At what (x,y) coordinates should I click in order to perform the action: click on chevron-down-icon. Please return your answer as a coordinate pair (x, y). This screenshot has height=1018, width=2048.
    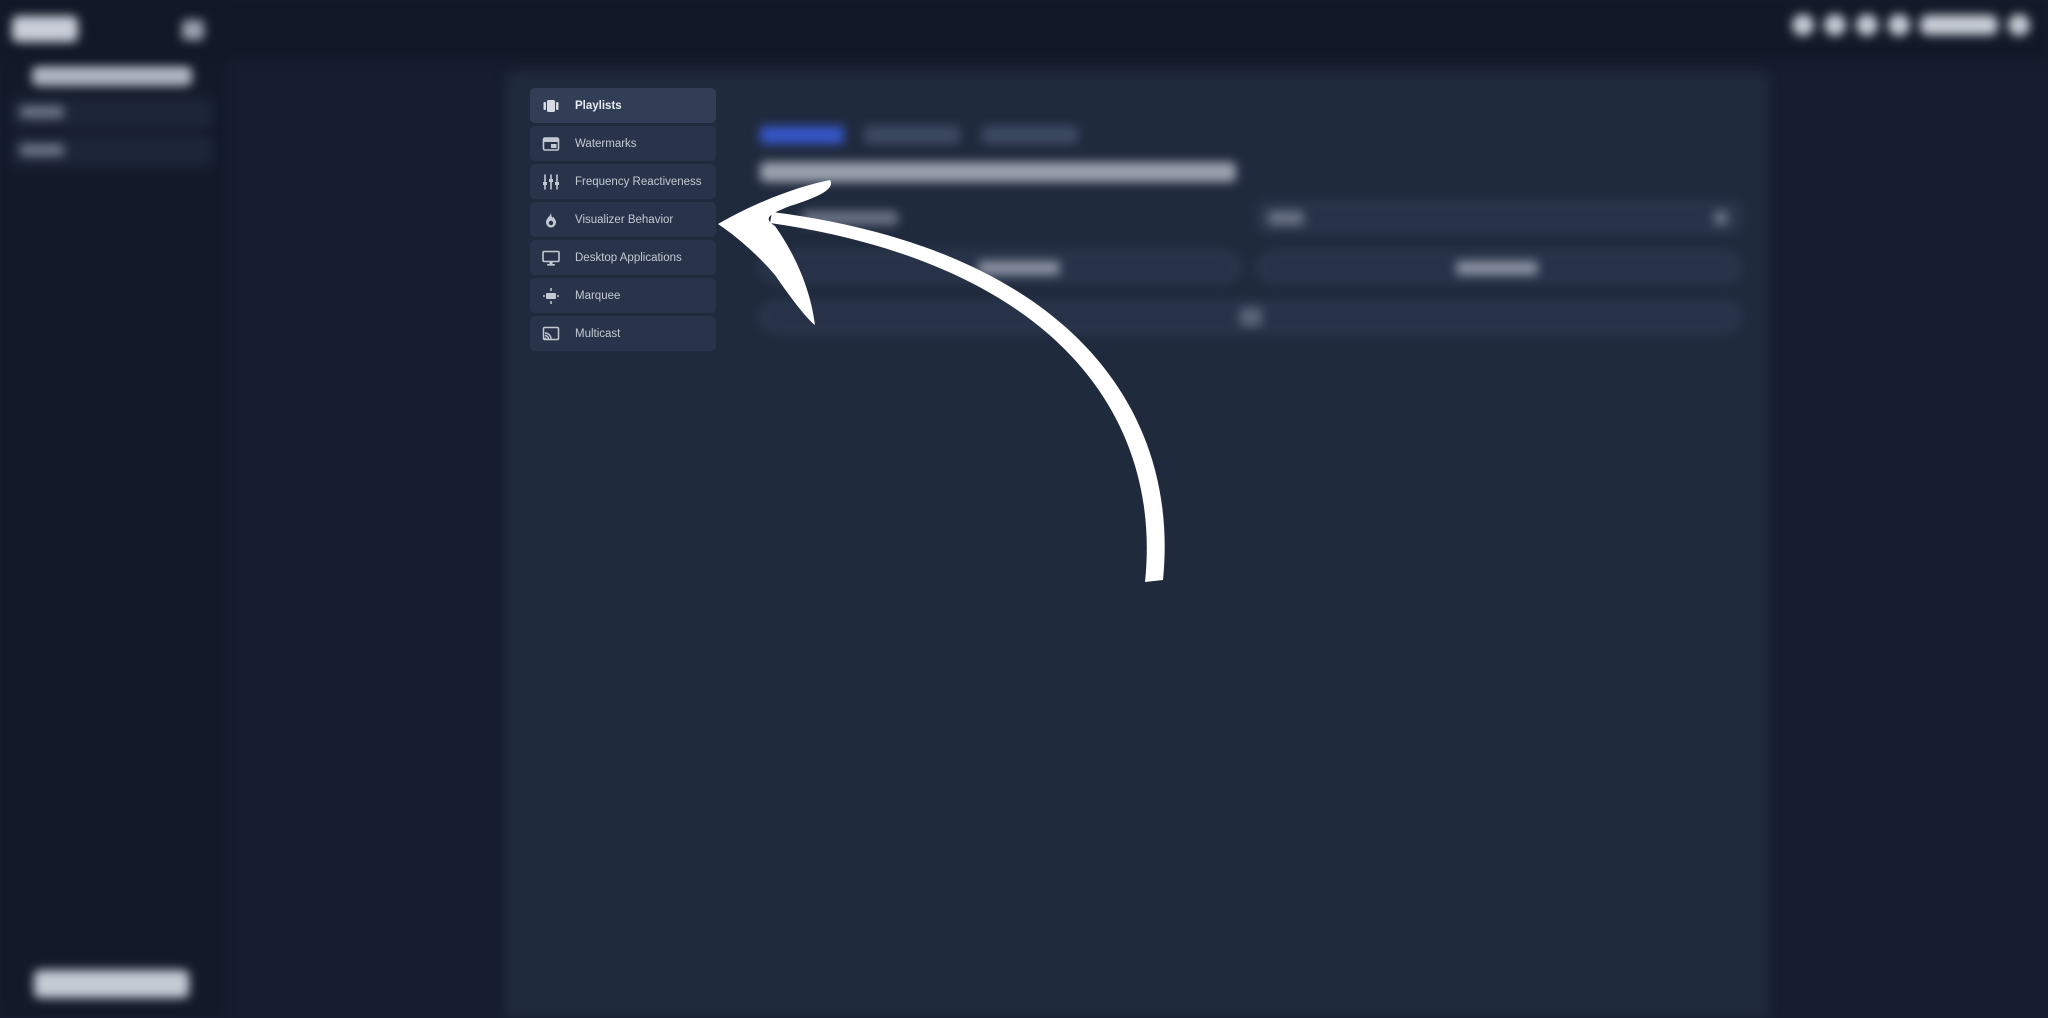
    Looking at the image, I should click on (1721, 218).